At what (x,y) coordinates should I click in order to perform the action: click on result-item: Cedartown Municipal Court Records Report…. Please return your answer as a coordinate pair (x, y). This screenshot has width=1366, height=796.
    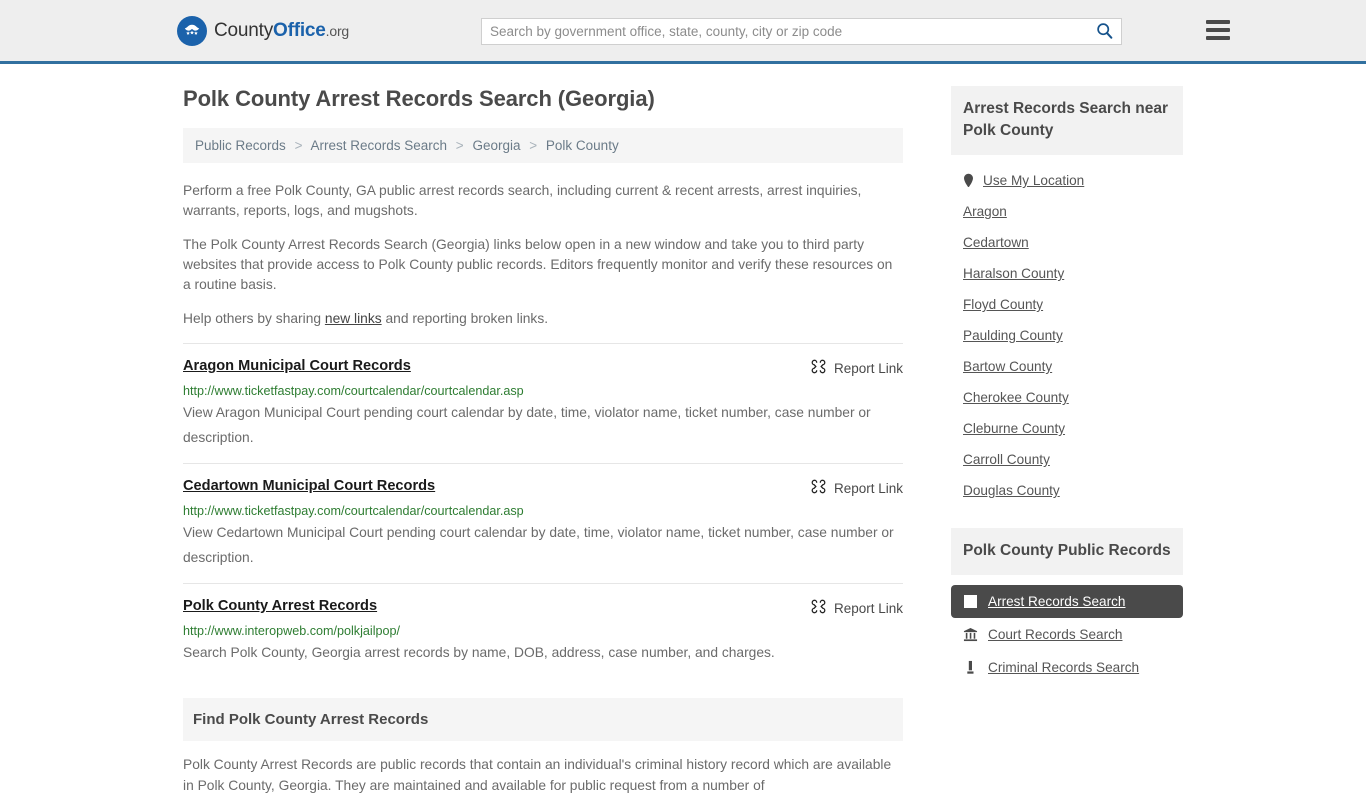
    Looking at the image, I should click on (543, 523).